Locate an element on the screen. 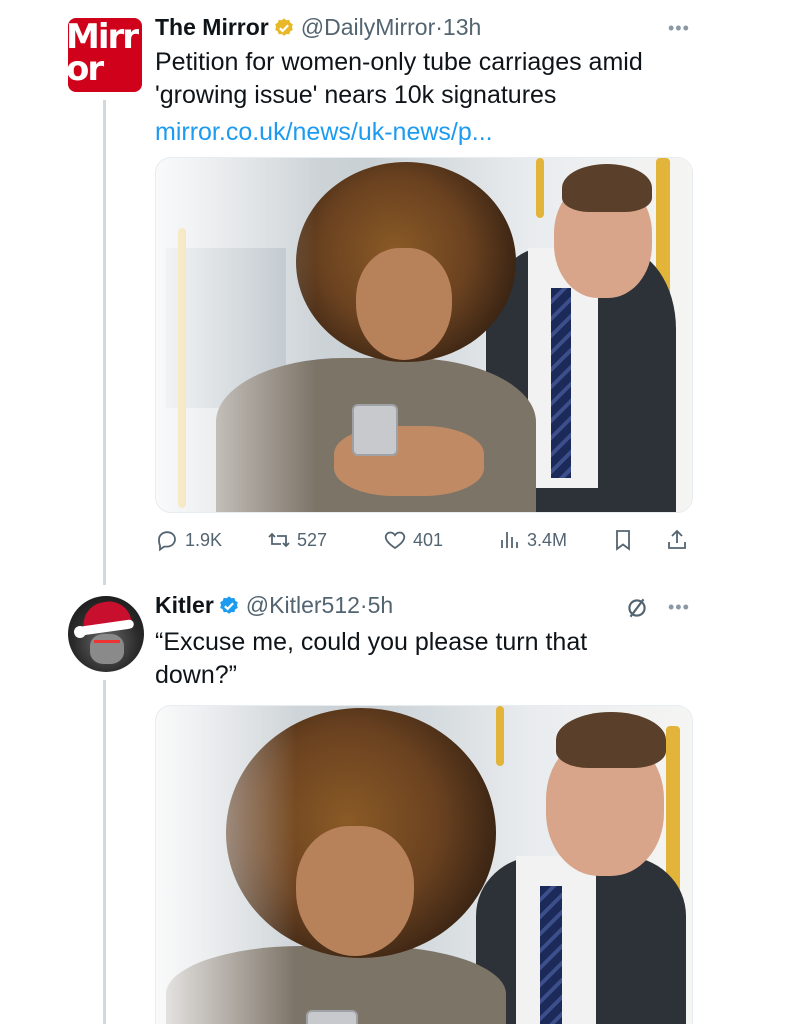 The height and width of the screenshot is (1024, 795). kitler-avatar is located at coordinates (106, 634).